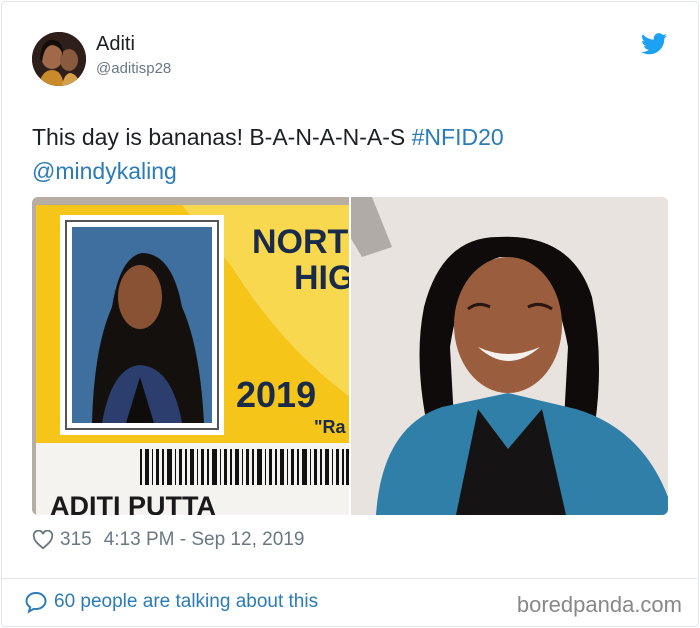  Describe the element at coordinates (324, 278) in the screenshot. I see `id-school-line2: HIG` at that location.